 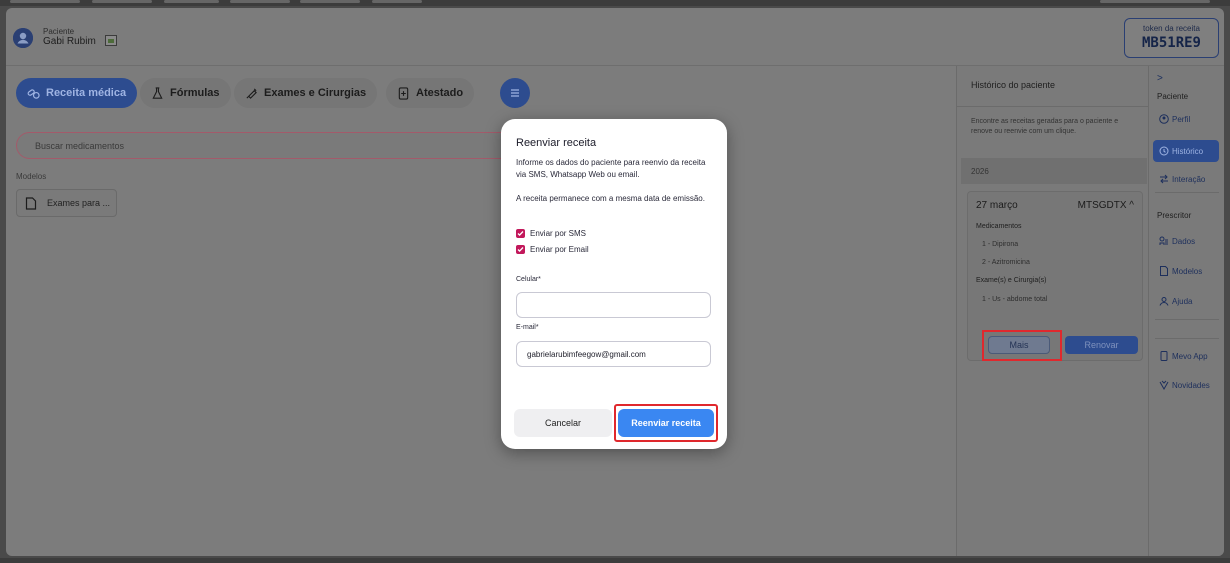 What do you see at coordinates (1181, 119) in the screenshot?
I see `sidebar-item-label: Perfil` at bounding box center [1181, 119].